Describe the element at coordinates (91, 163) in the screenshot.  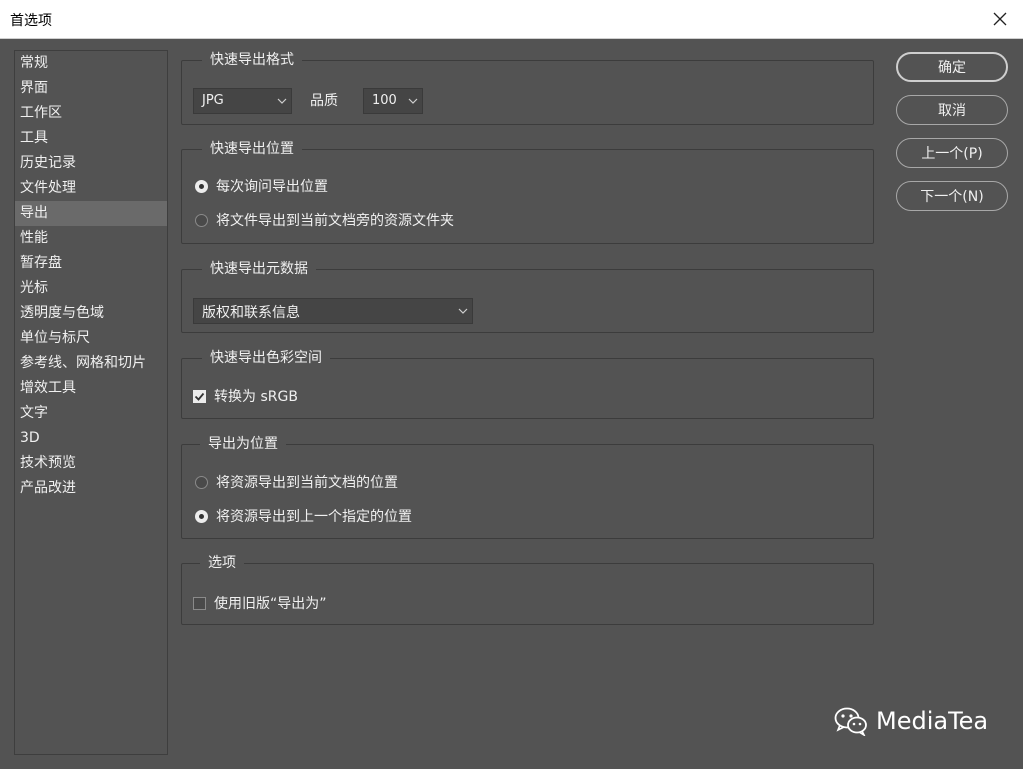
I see `sidebar-item: 历史记录` at that location.